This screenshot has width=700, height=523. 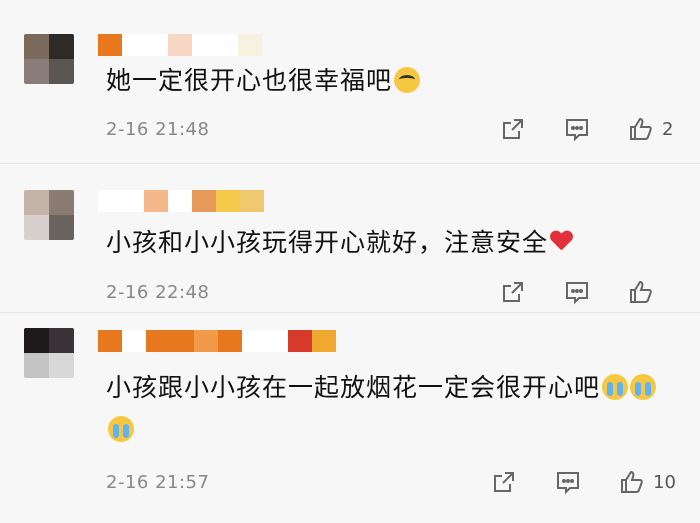 I want to click on red-heart-emoji, so click(x=561, y=242).